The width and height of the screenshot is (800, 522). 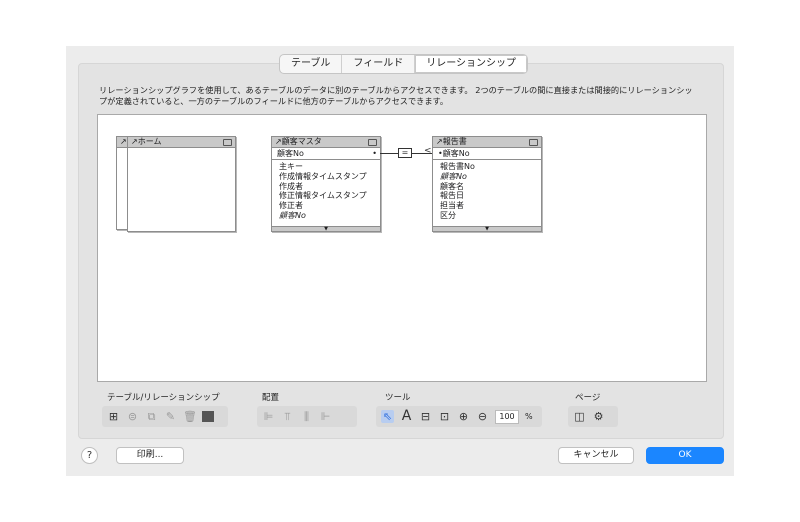 What do you see at coordinates (482, 416) in the screenshot?
I see `zoom-out-icon: ⊖` at bounding box center [482, 416].